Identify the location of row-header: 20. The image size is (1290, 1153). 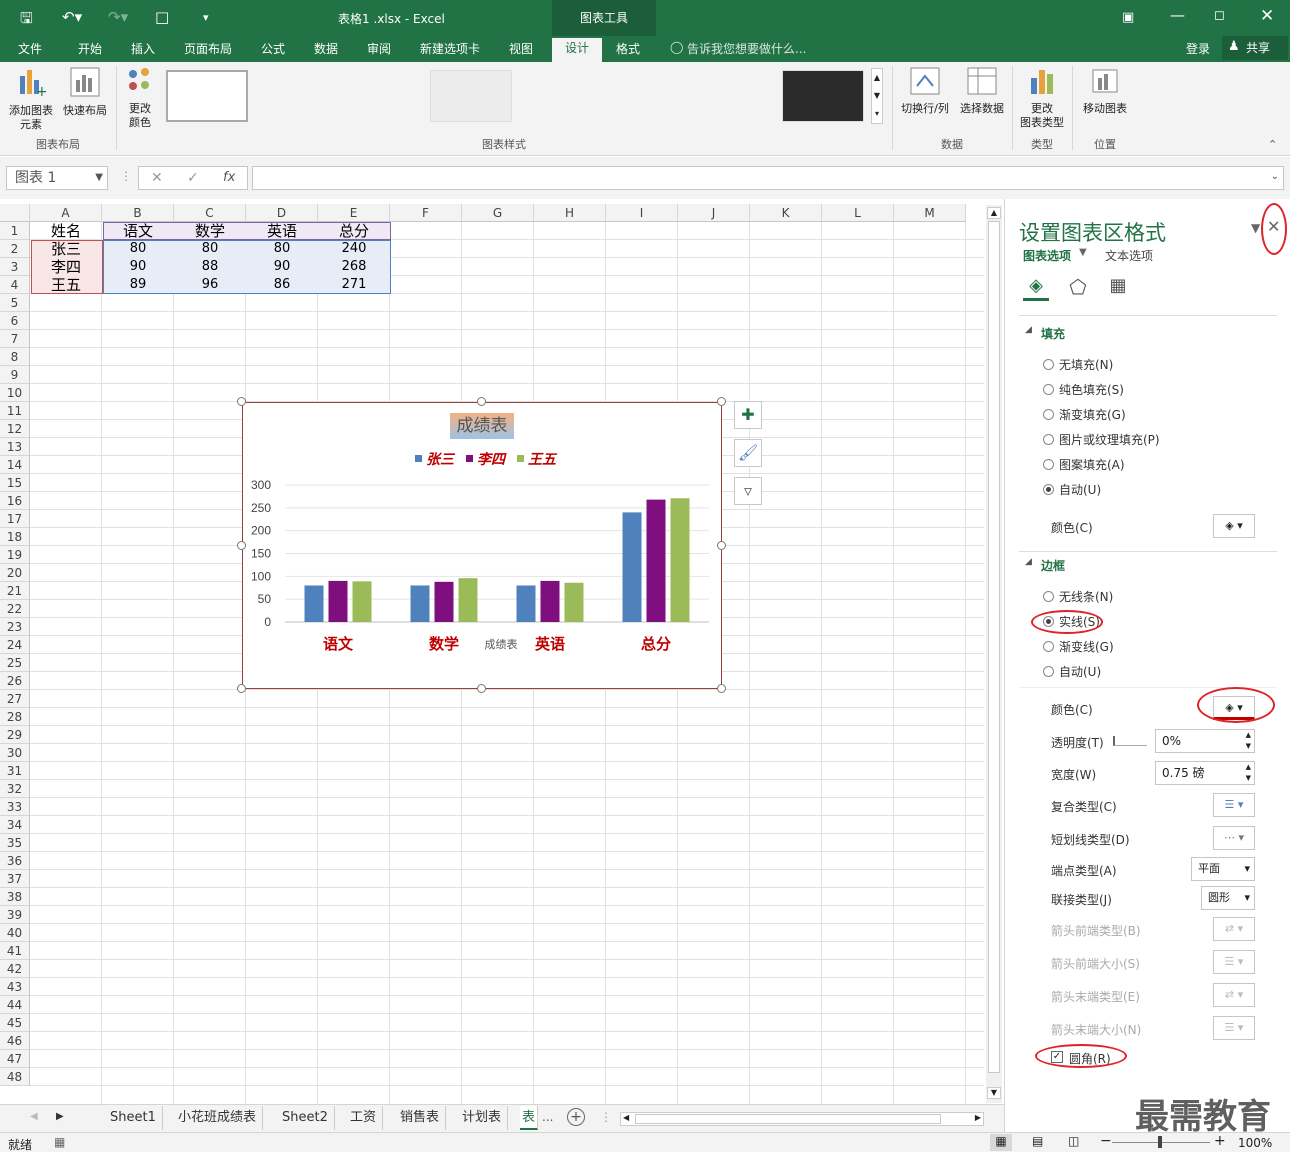
(15, 573).